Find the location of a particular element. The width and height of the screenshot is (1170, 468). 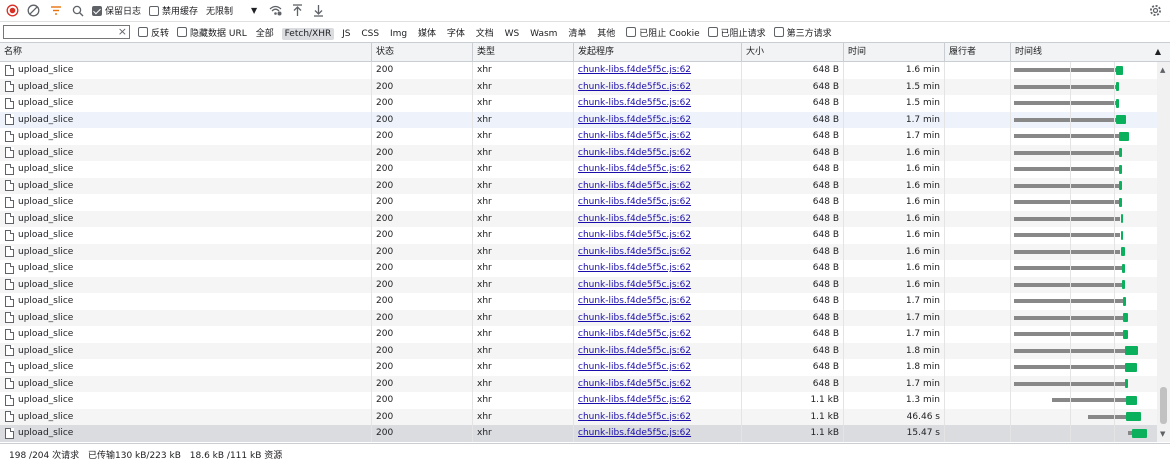

throttle-select: 无限制 ▼ is located at coordinates (231, 10).